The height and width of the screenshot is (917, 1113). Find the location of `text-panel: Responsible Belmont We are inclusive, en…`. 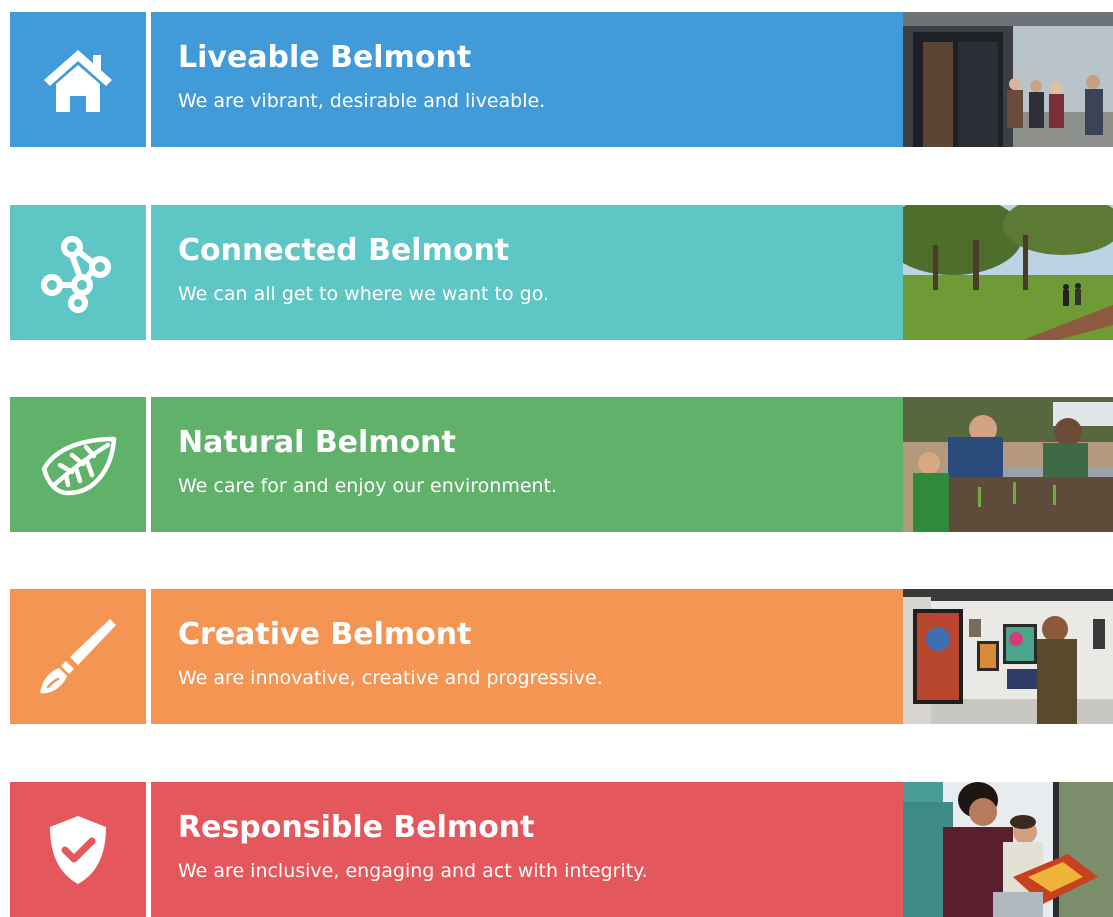

text-panel: Responsible Belmont We are inclusive, en… is located at coordinates (527, 849).